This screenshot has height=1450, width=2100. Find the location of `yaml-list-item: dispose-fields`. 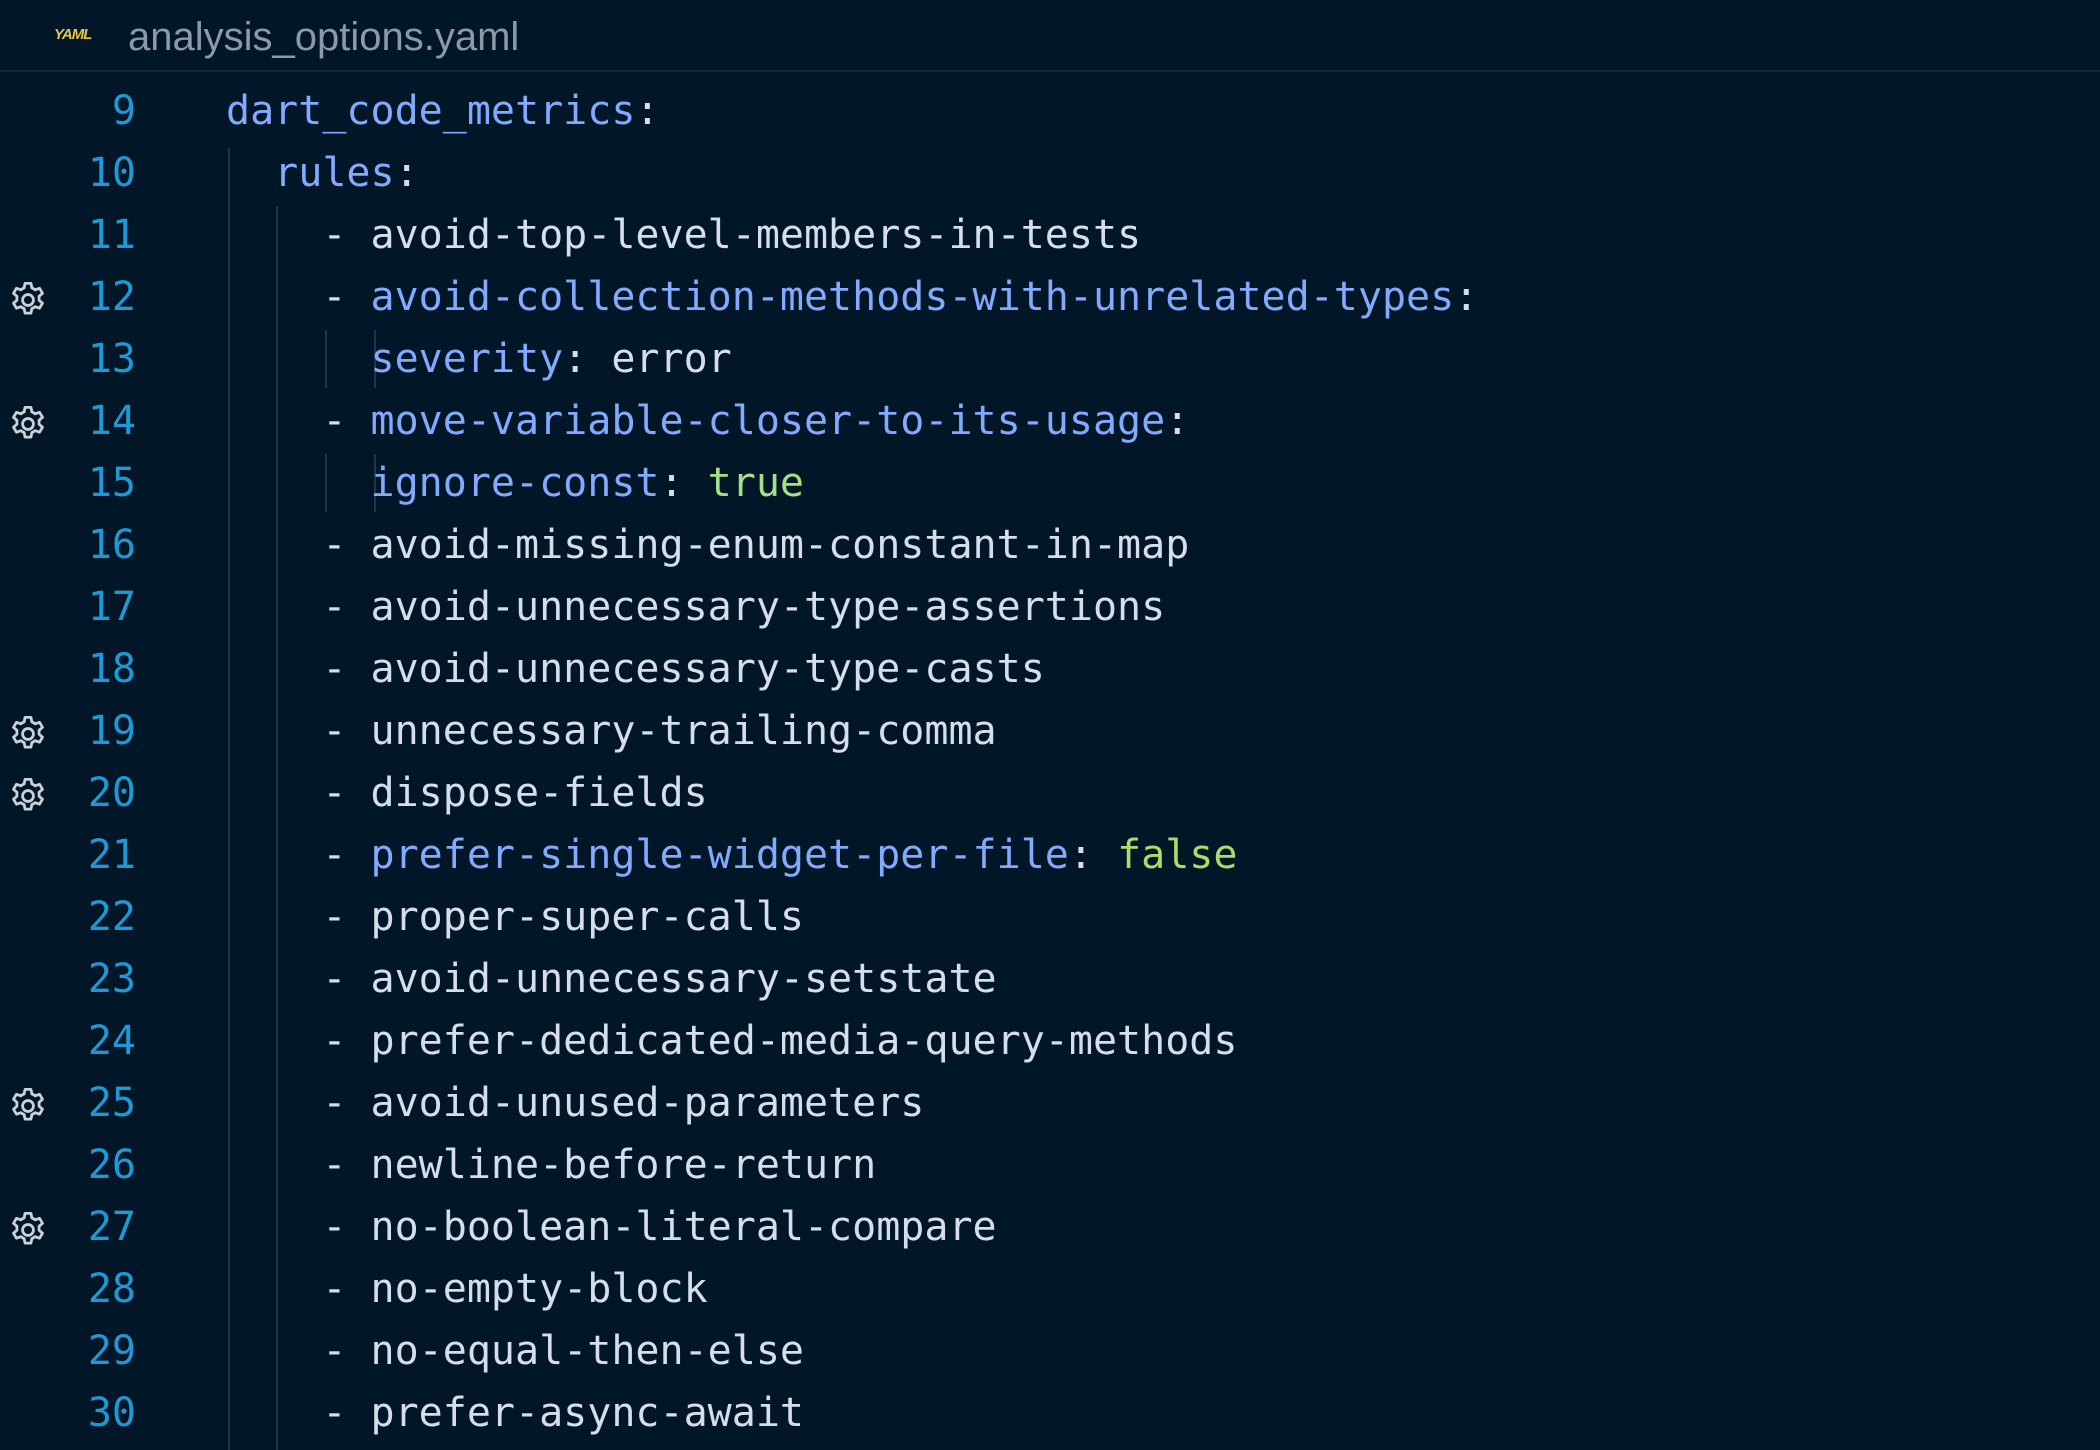

yaml-list-item: dispose-fields is located at coordinates (539, 793).